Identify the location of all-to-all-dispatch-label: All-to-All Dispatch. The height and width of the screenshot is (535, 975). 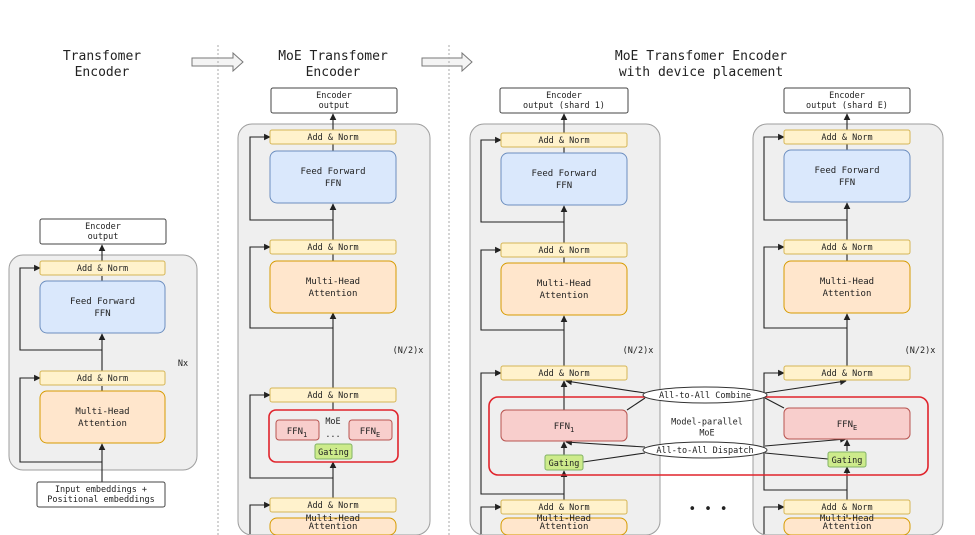
(704, 451).